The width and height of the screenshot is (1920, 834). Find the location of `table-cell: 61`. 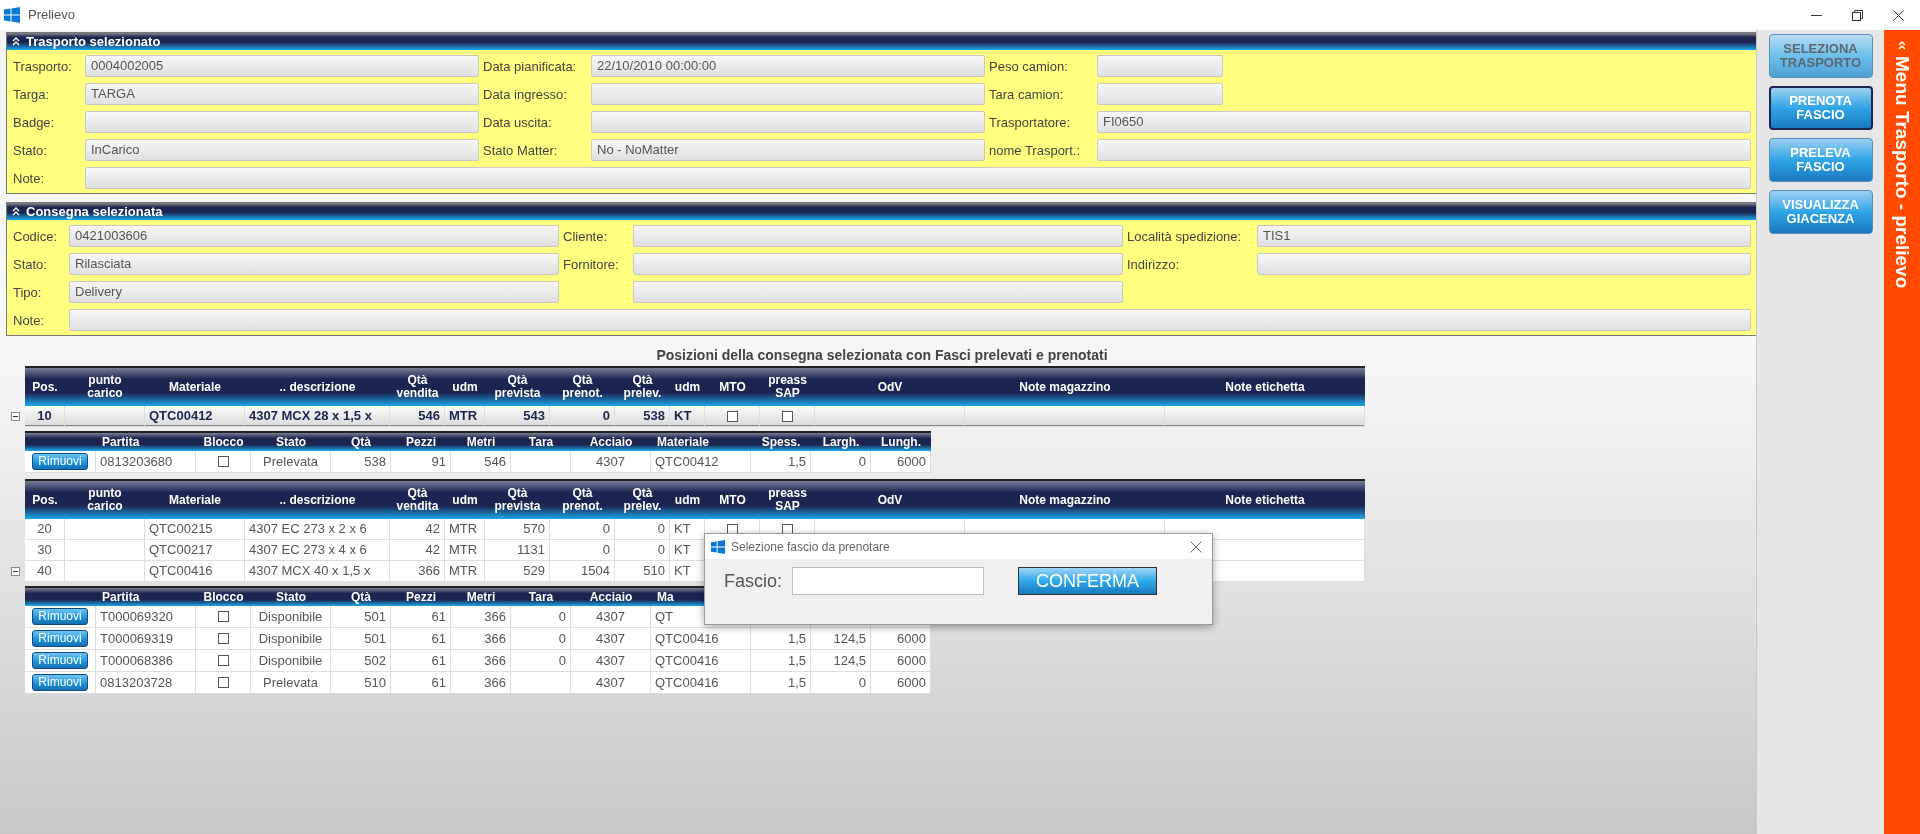

table-cell: 61 is located at coordinates (421, 683).